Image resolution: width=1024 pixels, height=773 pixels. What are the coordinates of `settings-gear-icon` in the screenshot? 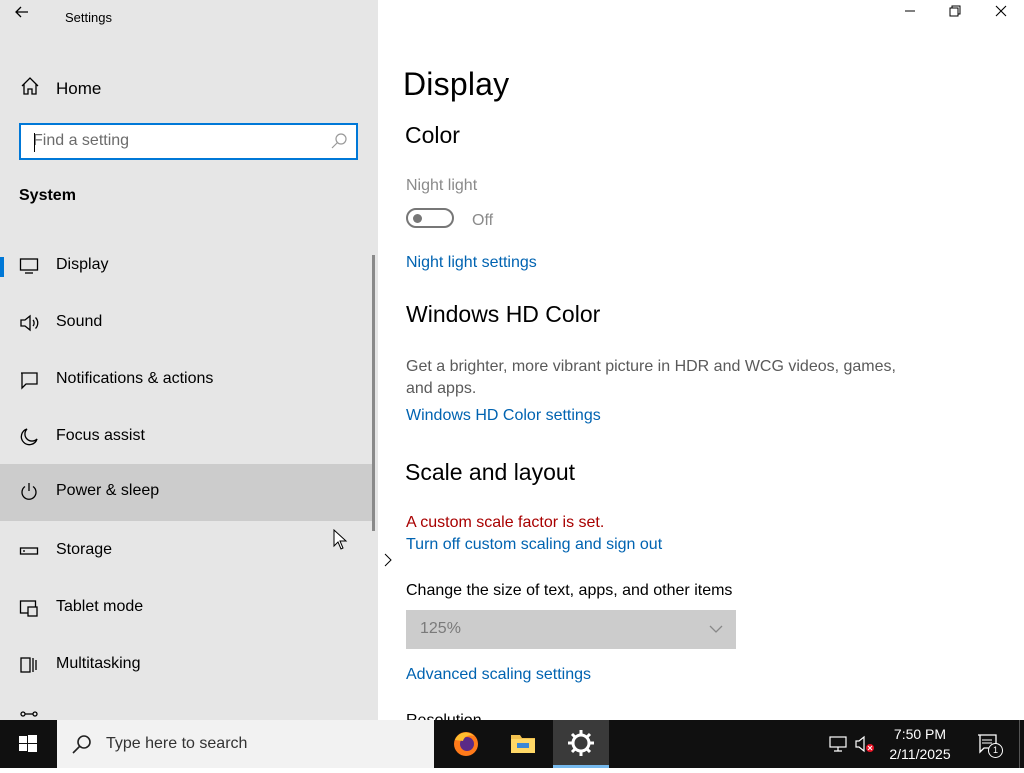 It's located at (581, 744).